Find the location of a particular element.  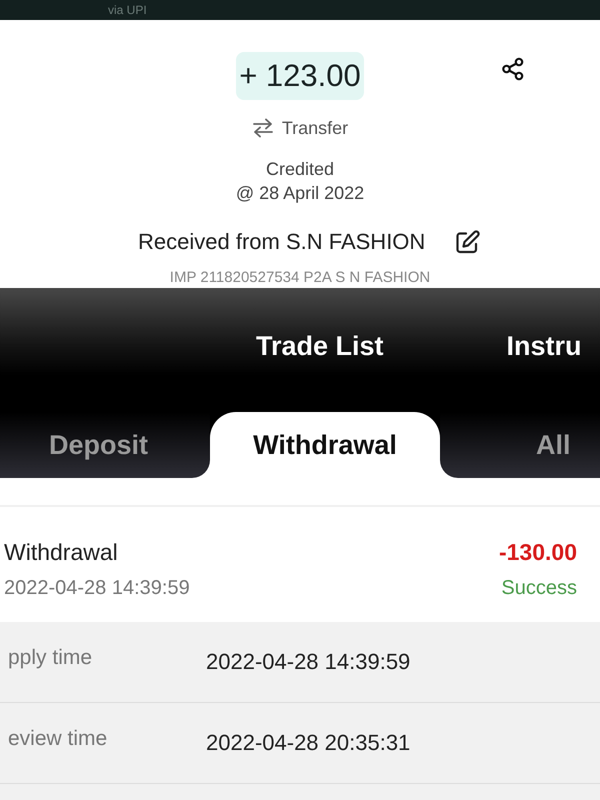

date-text: @ 28 April 2022 is located at coordinates (300, 193).